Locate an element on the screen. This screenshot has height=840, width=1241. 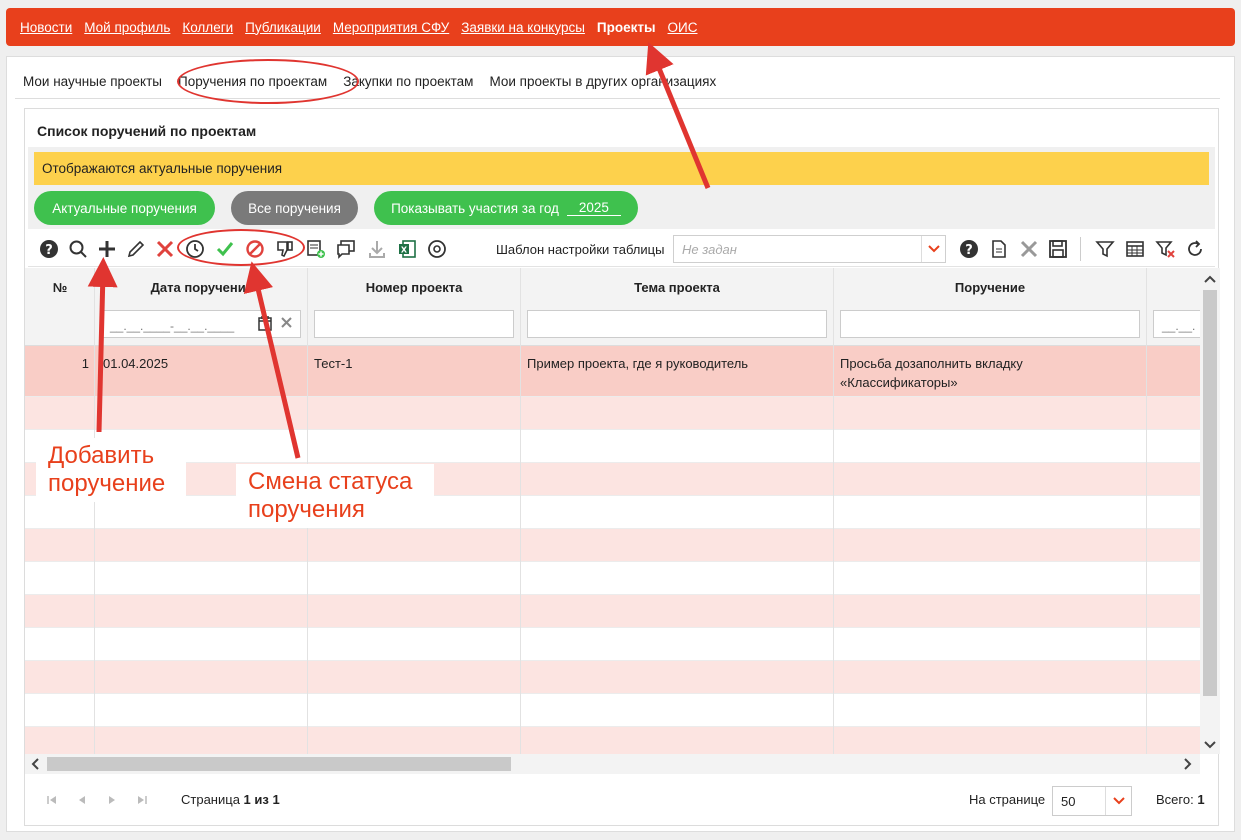
total-label: Всего: is located at coordinates (1175, 799).